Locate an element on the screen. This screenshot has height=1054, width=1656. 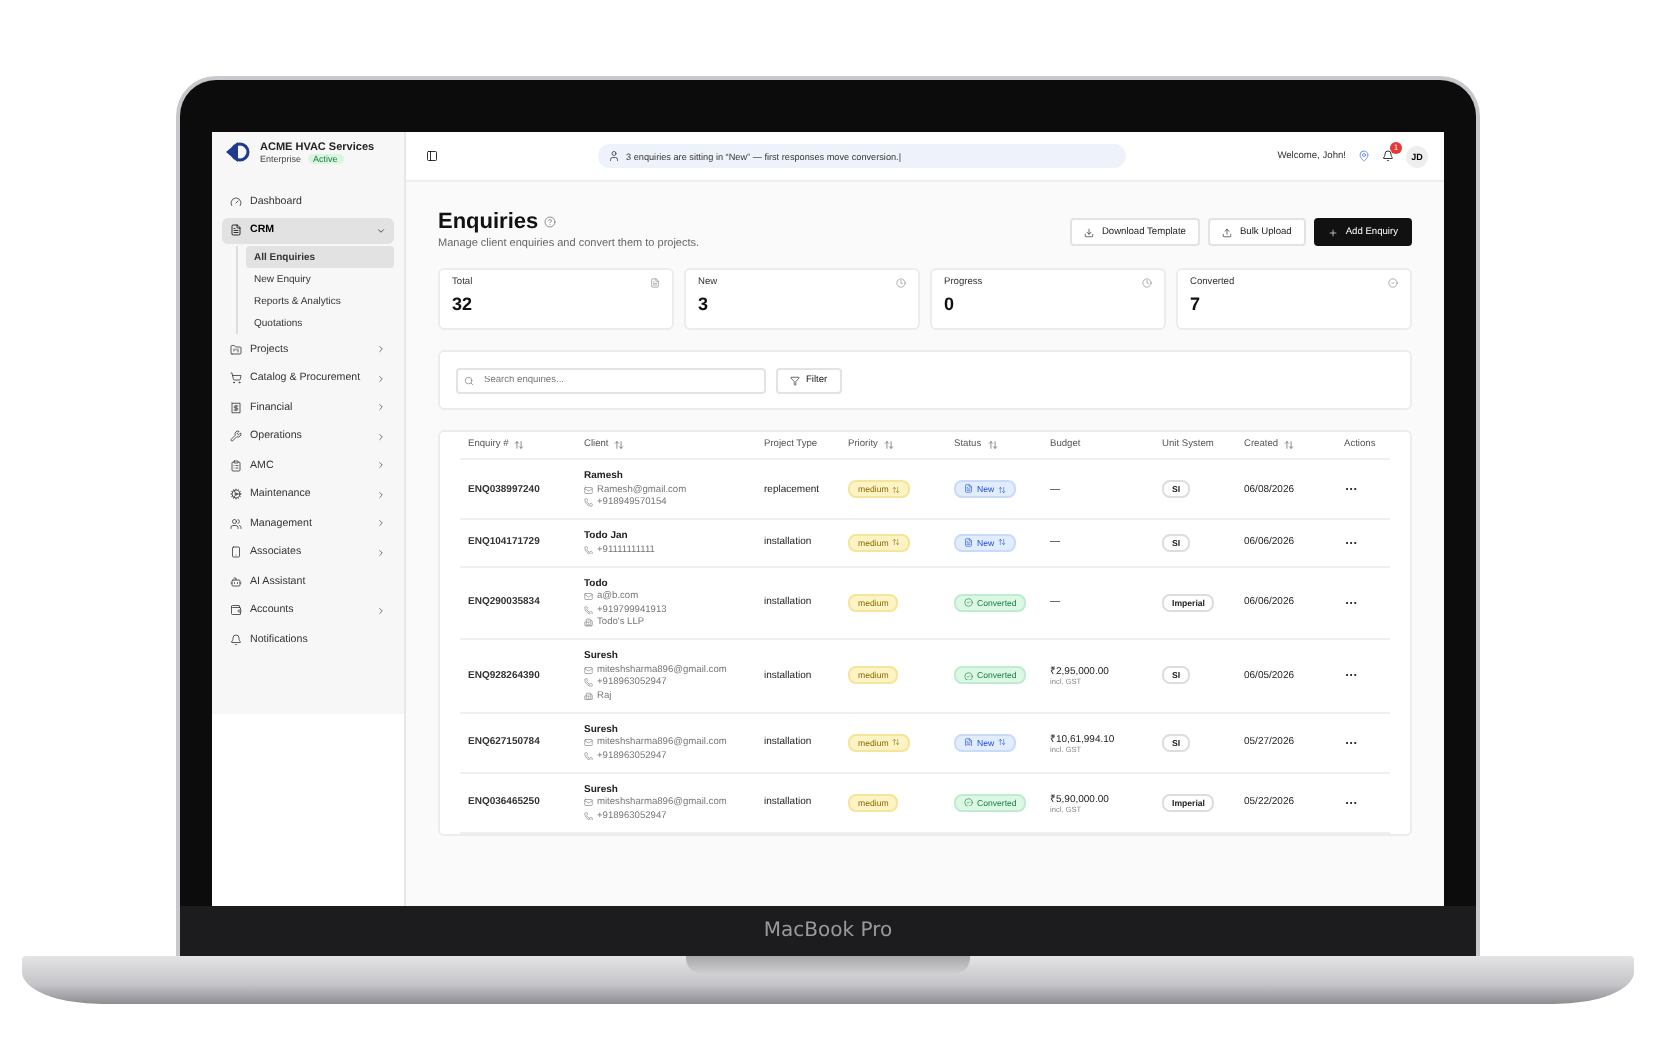
folder-icon is located at coordinates (236, 349).